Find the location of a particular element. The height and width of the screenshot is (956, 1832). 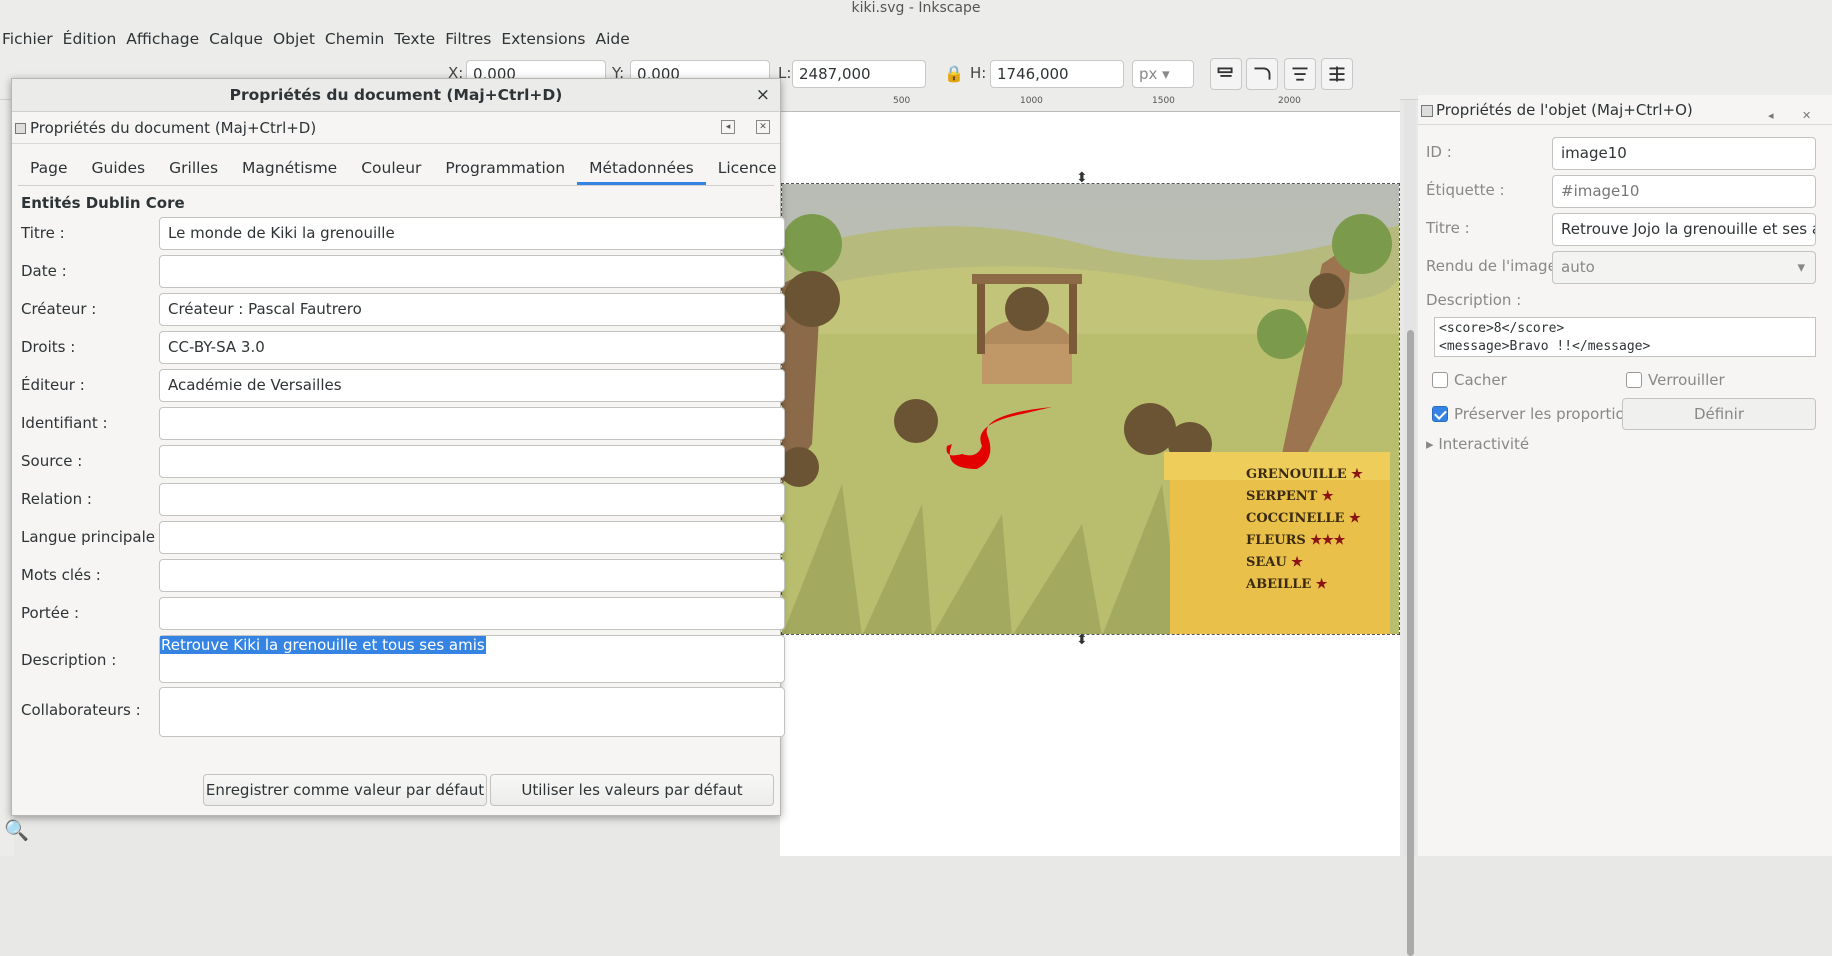

save-default-button: Enregistrer comme valeur par défaut is located at coordinates (345, 790).